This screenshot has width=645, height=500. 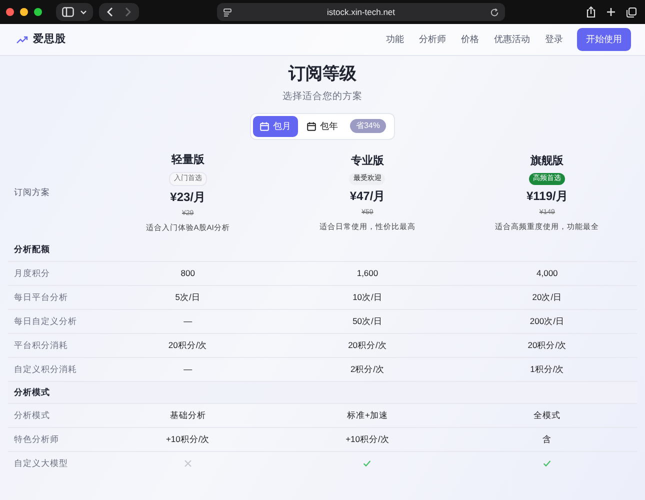 What do you see at coordinates (367, 321) in the screenshot?
I see `table-cell: 50次/日` at bounding box center [367, 321].